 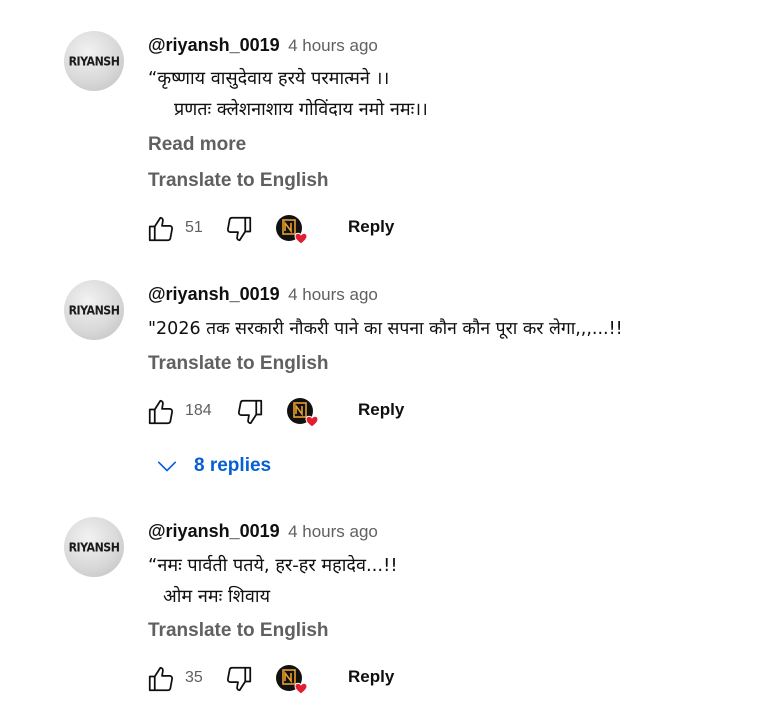 What do you see at coordinates (356, 413) in the screenshot?
I see `comment-action-bar: 184 Reply` at bounding box center [356, 413].